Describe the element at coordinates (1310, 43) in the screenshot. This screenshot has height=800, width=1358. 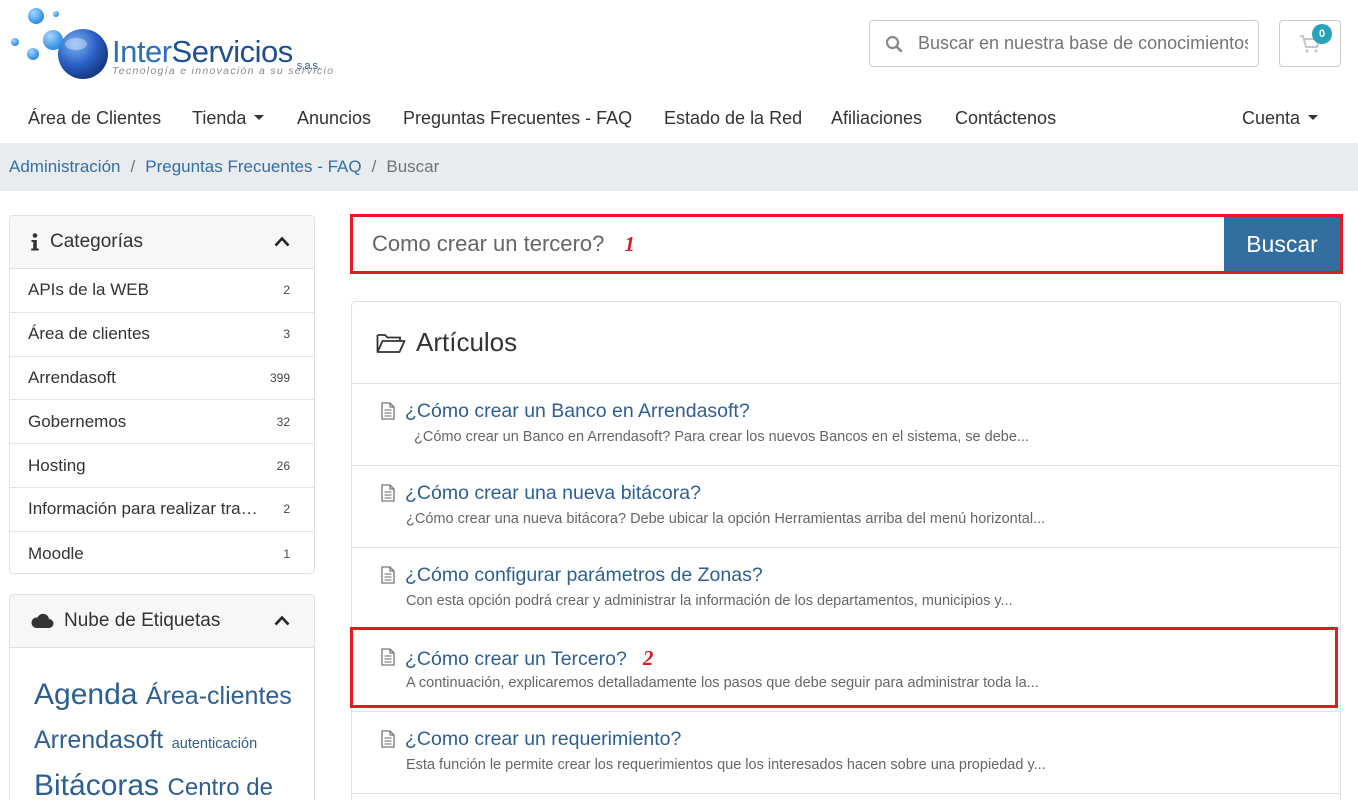
I see `cart-button: 0` at that location.